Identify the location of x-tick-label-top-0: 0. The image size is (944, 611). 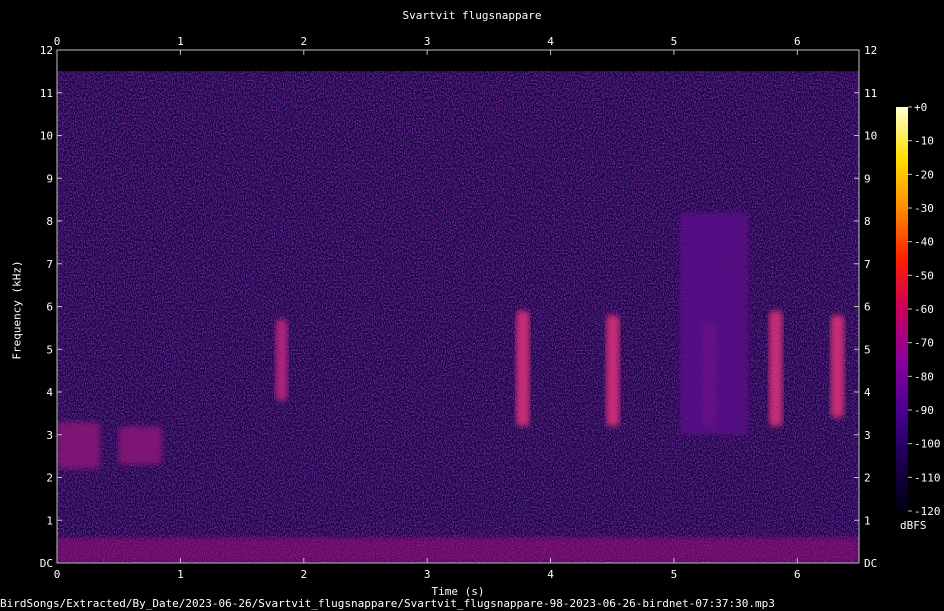
(57, 41).